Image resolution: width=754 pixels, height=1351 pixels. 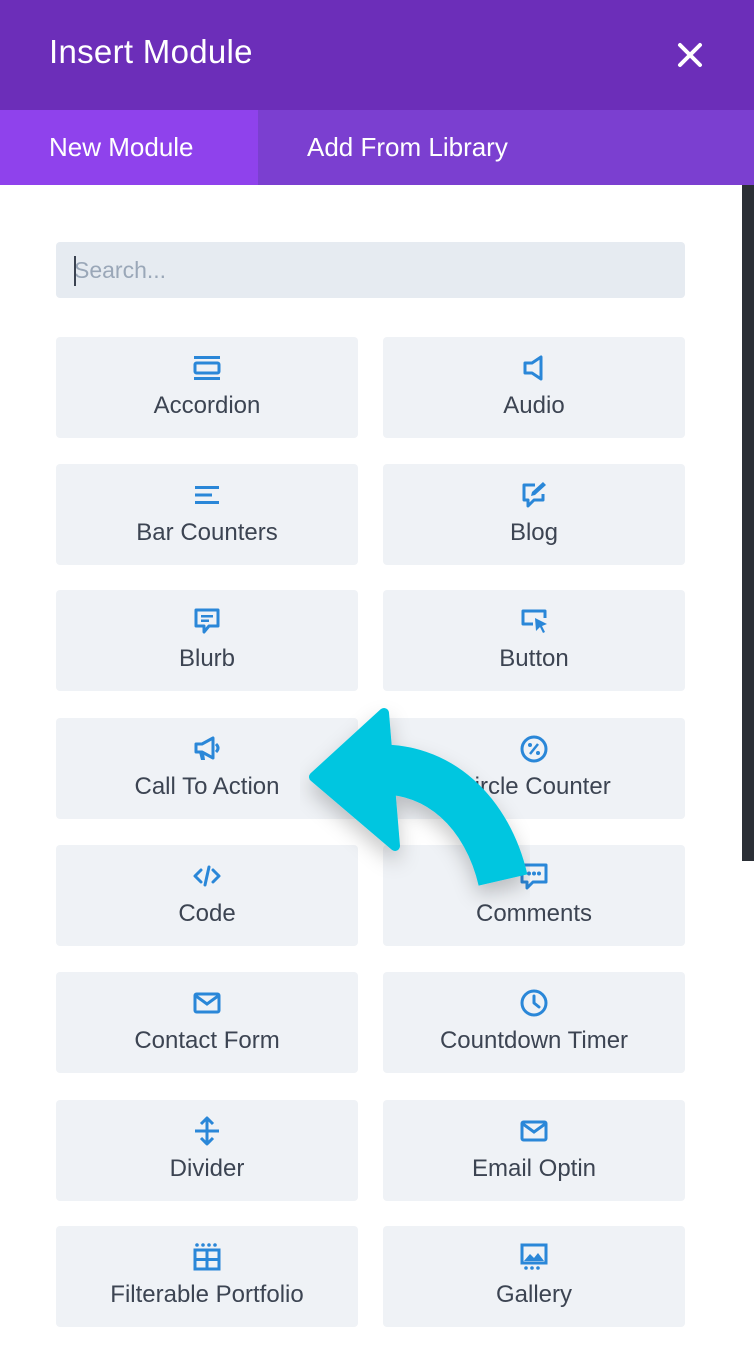 I want to click on gallery-icon, so click(x=534, y=1256).